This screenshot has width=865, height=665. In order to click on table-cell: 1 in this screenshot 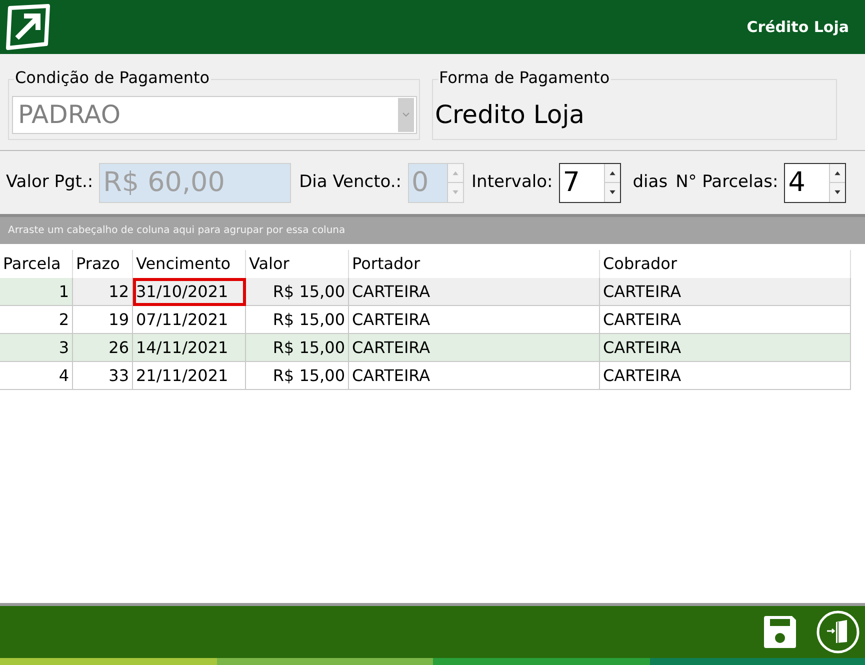, I will do `click(36, 292)`.